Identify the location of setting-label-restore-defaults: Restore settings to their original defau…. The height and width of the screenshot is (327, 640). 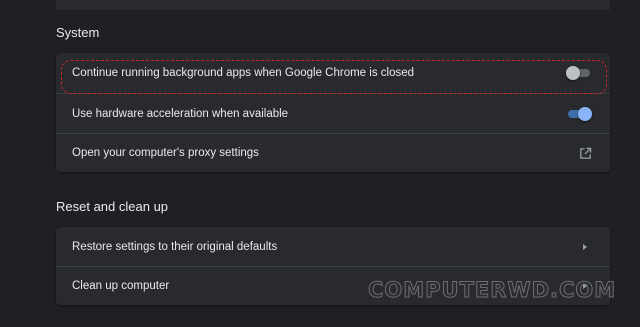
(175, 246).